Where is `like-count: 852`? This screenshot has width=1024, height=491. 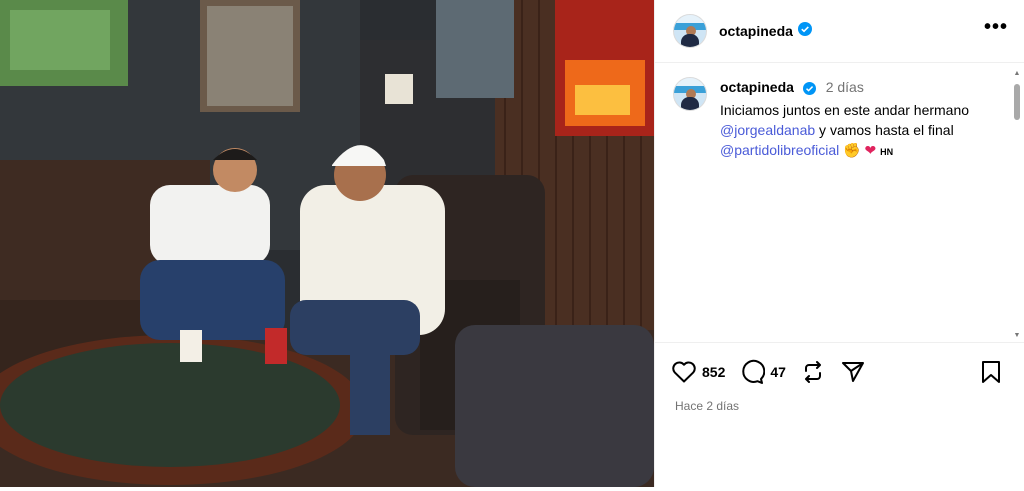
like-count: 852 is located at coordinates (713, 372).